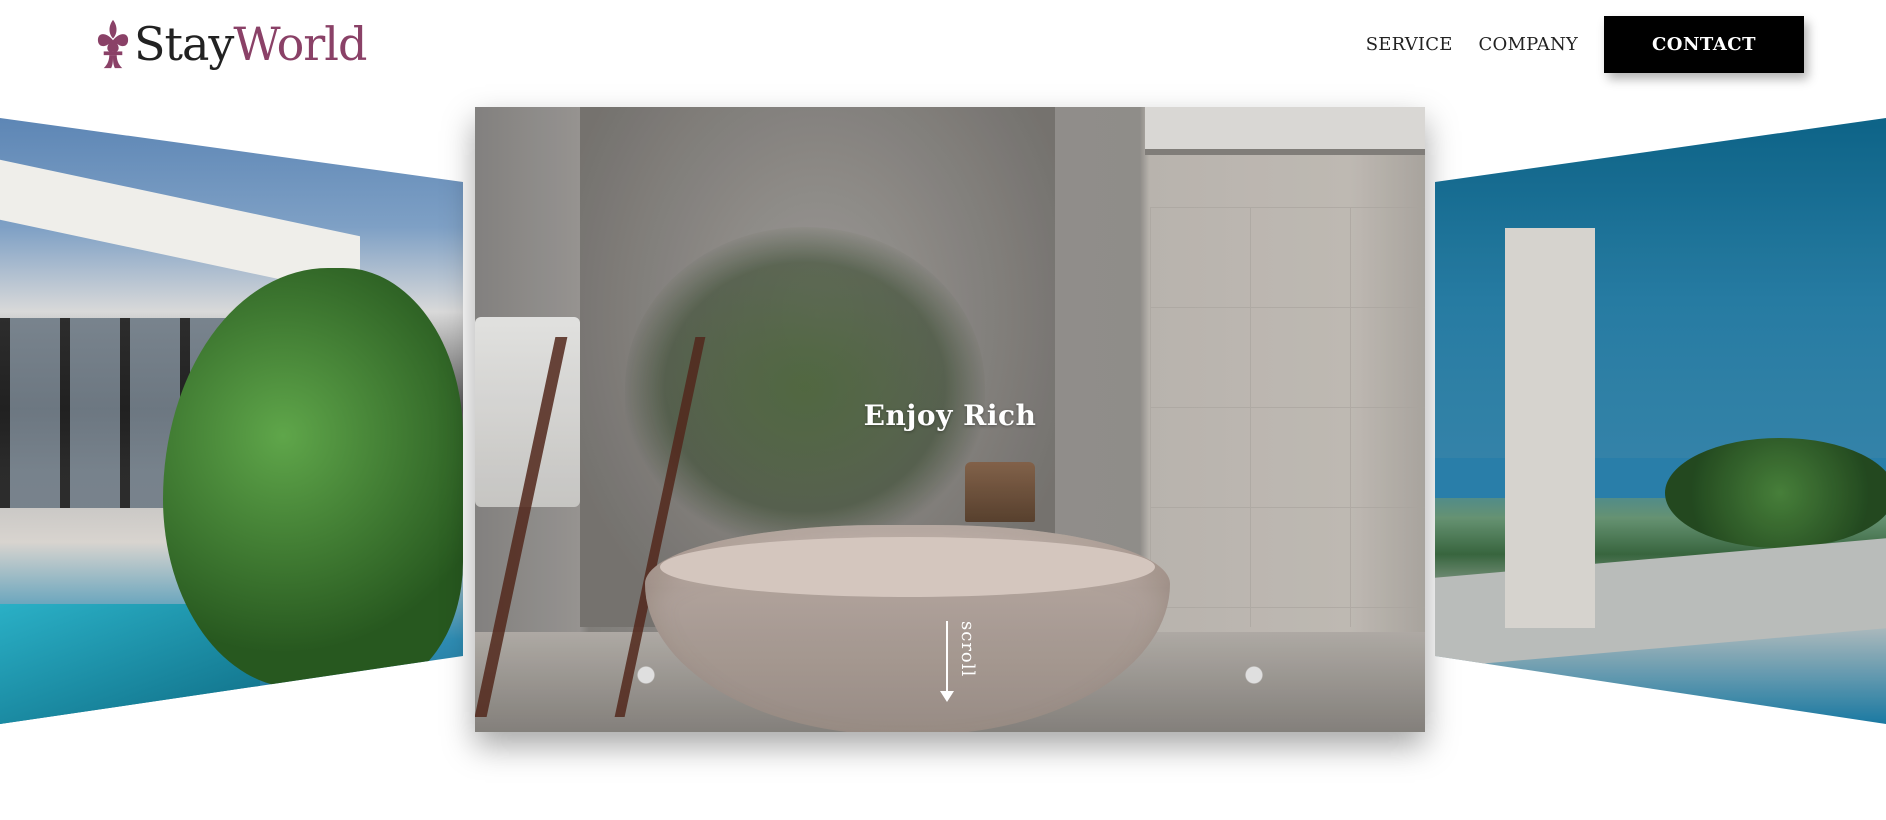 Image resolution: width=1886 pixels, height=820 pixels. What do you see at coordinates (947, 660) in the screenshot?
I see `scroll-line` at bounding box center [947, 660].